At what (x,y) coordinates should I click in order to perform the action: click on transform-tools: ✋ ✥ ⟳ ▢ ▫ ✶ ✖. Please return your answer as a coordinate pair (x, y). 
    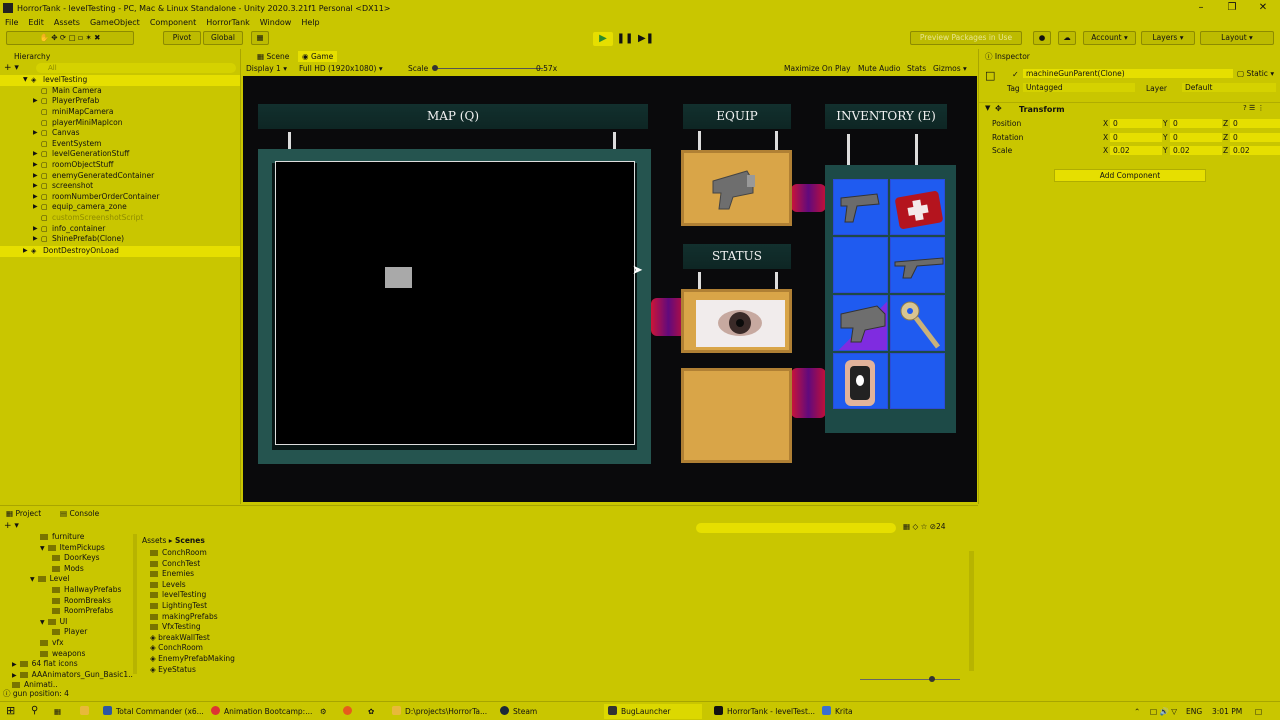
    Looking at the image, I should click on (70, 38).